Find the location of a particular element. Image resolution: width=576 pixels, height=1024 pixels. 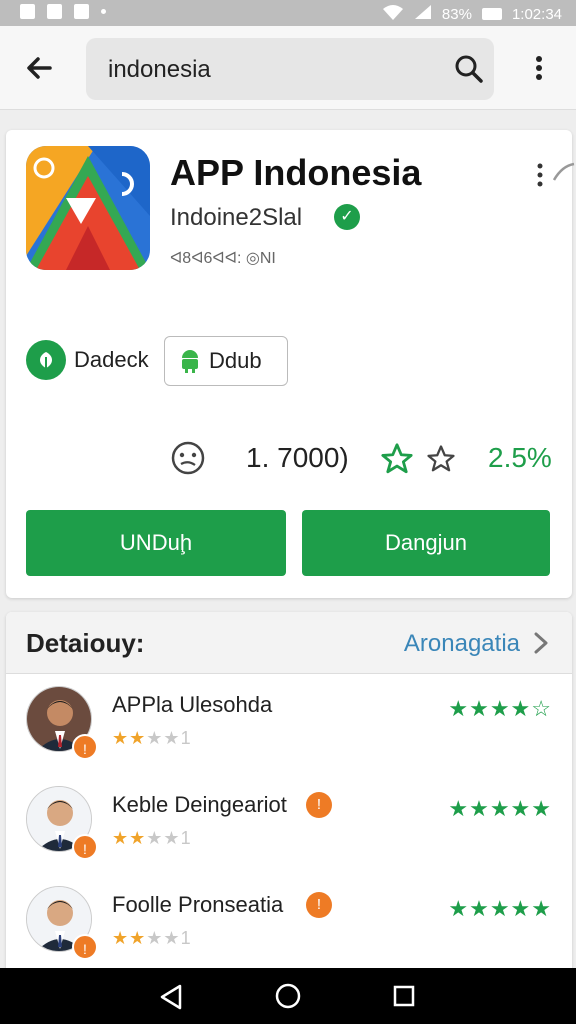

system-nav-bar is located at coordinates (288, 996).